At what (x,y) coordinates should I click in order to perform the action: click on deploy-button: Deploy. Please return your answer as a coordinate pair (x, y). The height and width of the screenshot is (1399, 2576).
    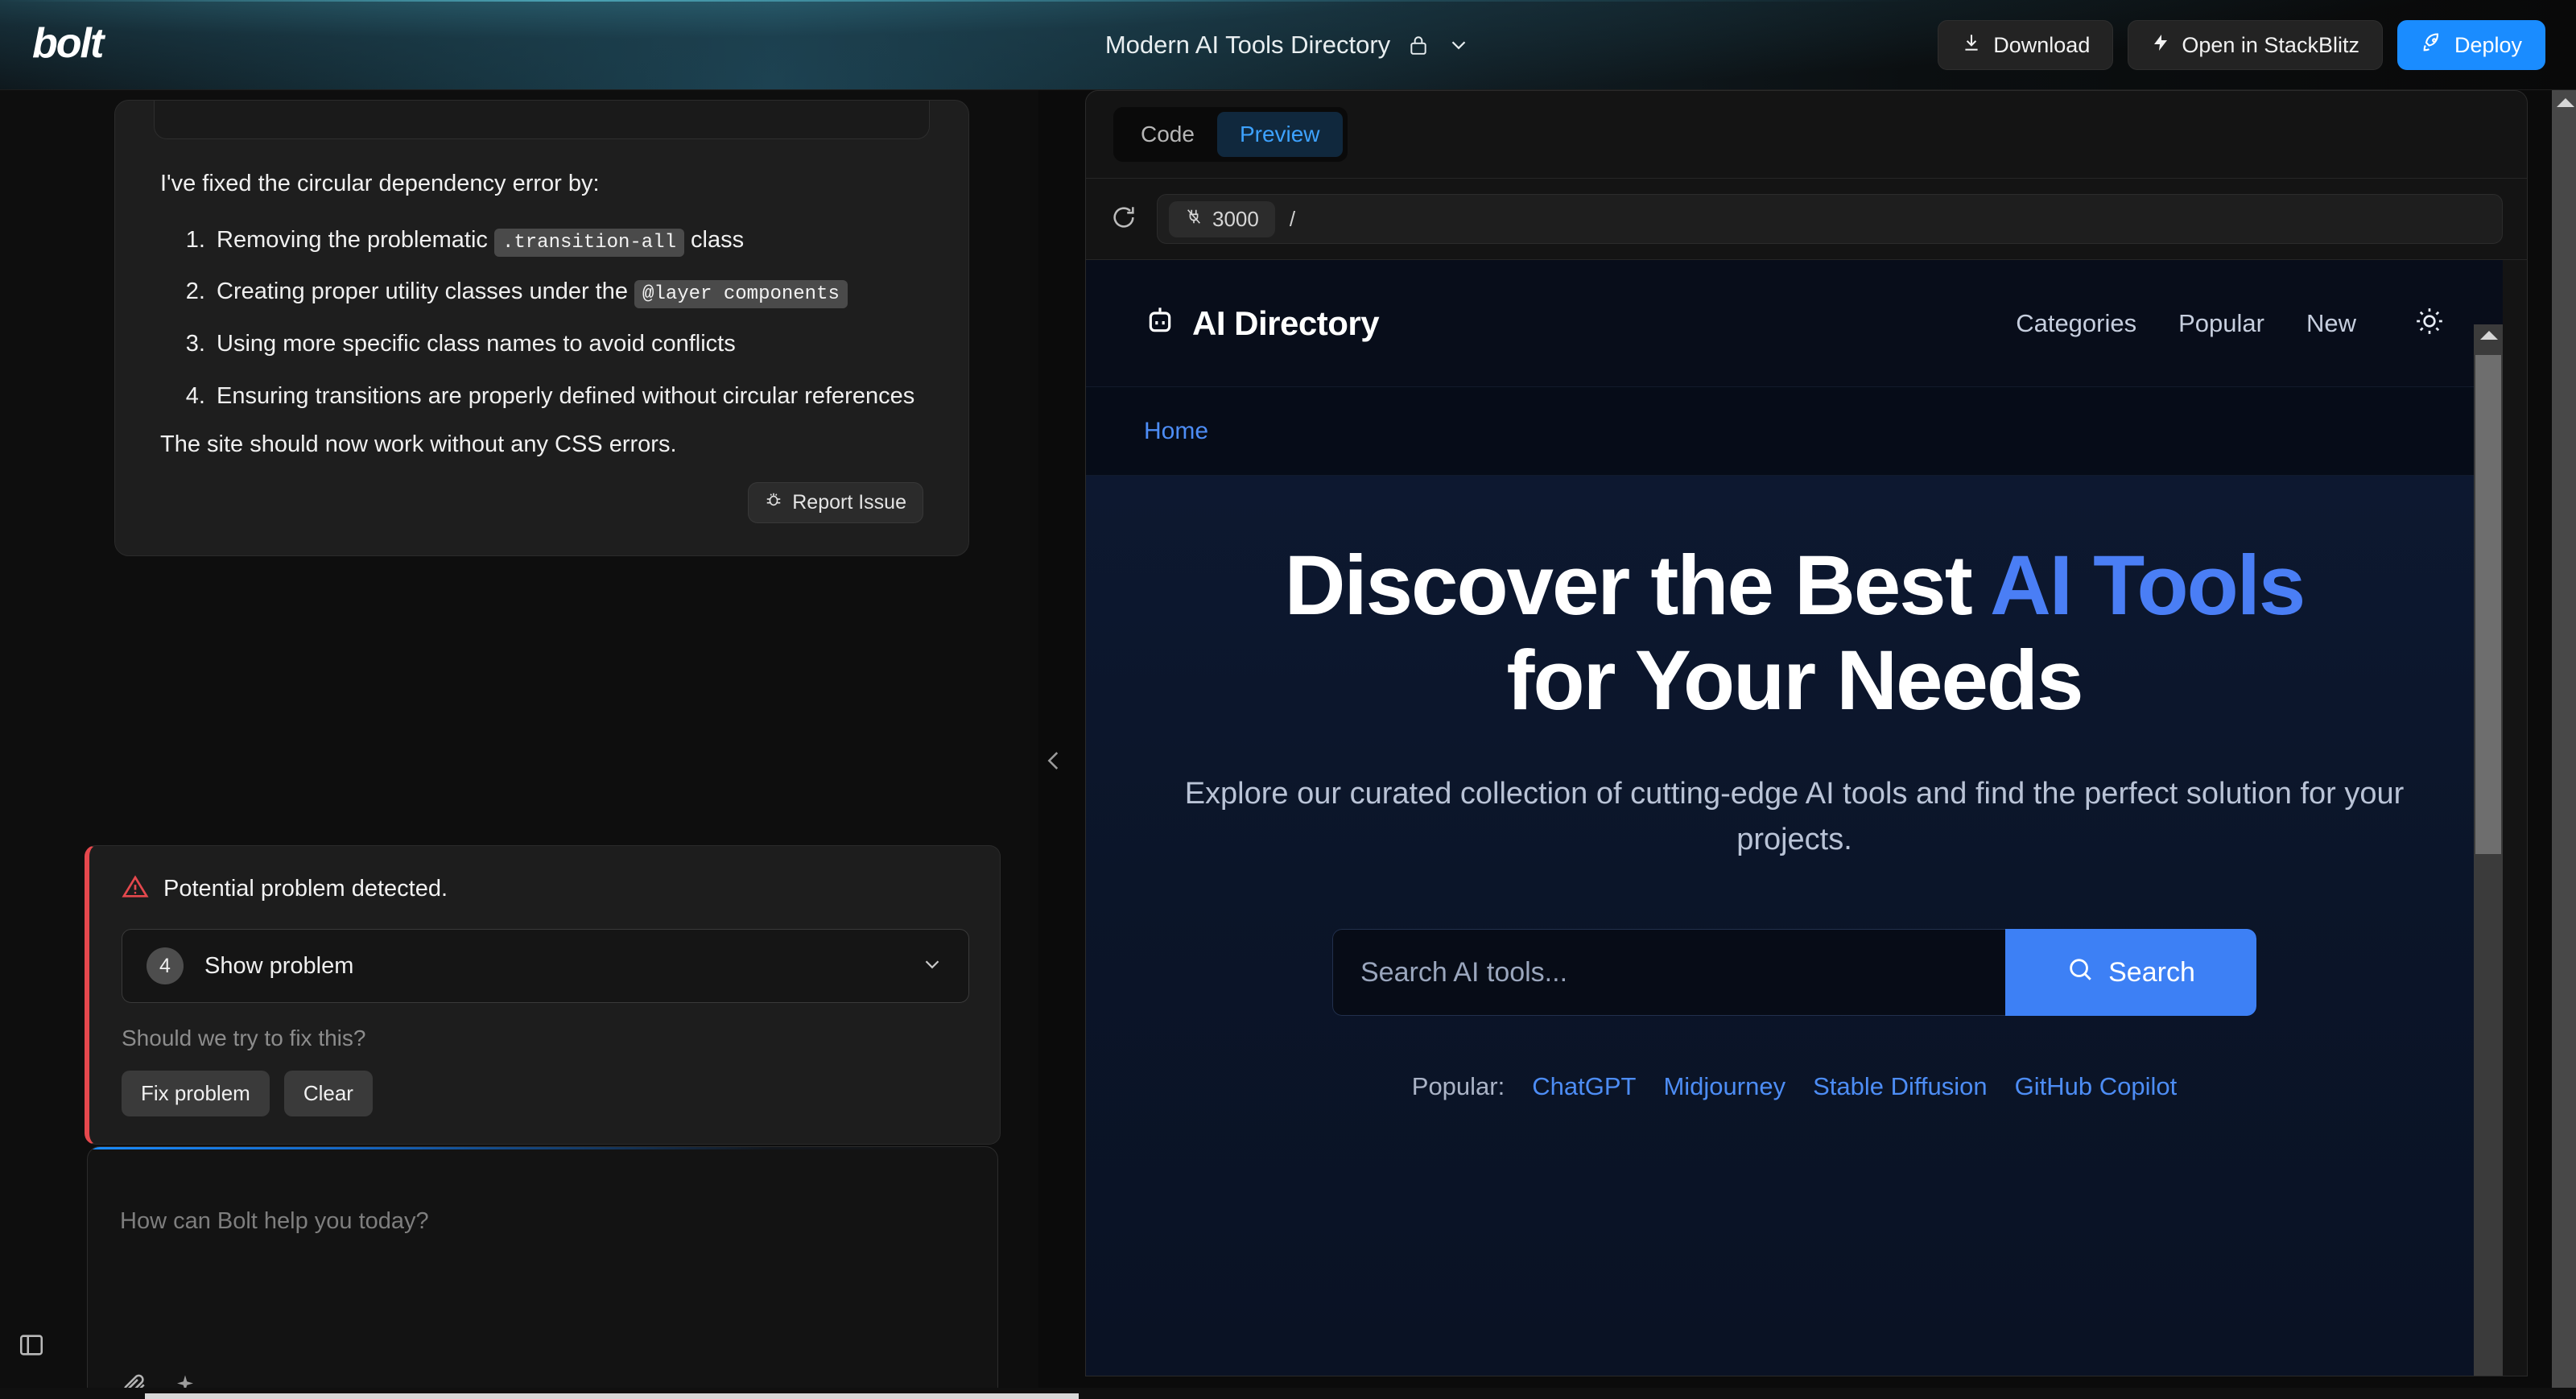
    Looking at the image, I should click on (2470, 45).